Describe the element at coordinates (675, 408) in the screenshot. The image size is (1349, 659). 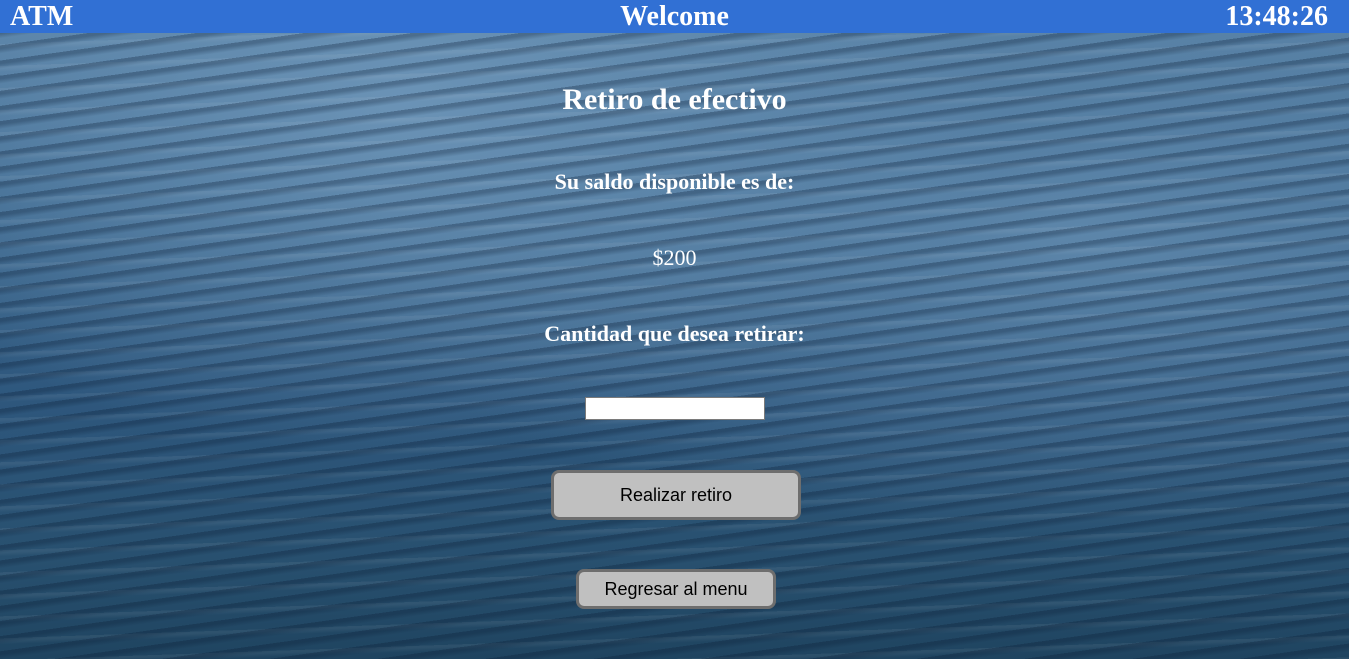
I see `amount-input` at that location.